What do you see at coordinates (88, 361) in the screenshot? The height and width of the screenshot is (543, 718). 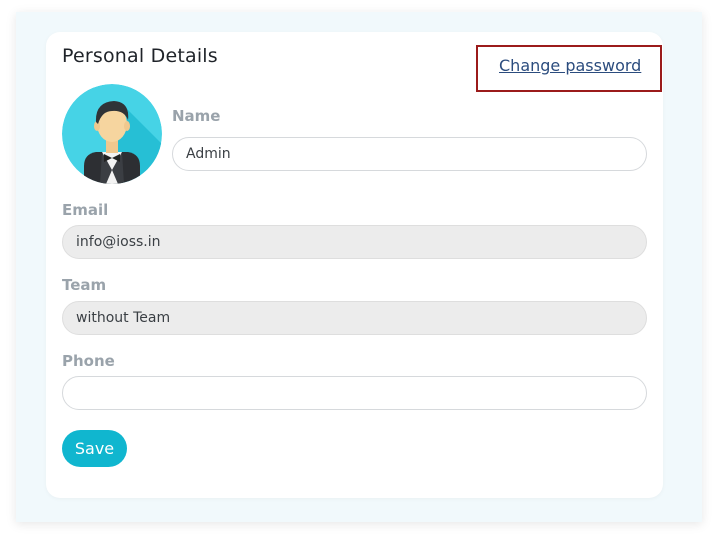 I see `phone-label: Phone` at bounding box center [88, 361].